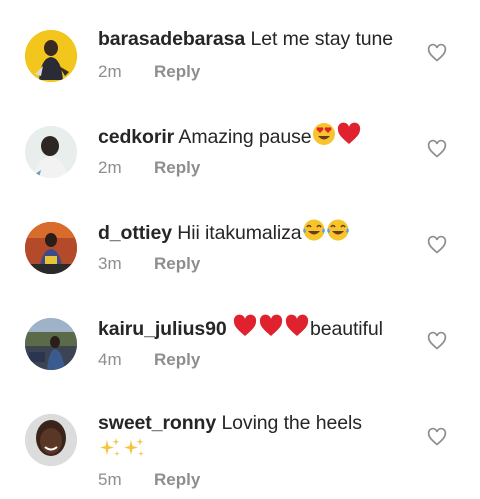 This screenshot has height=499, width=480. Describe the element at coordinates (110, 479) in the screenshot. I see `timestamp: 5m` at that location.